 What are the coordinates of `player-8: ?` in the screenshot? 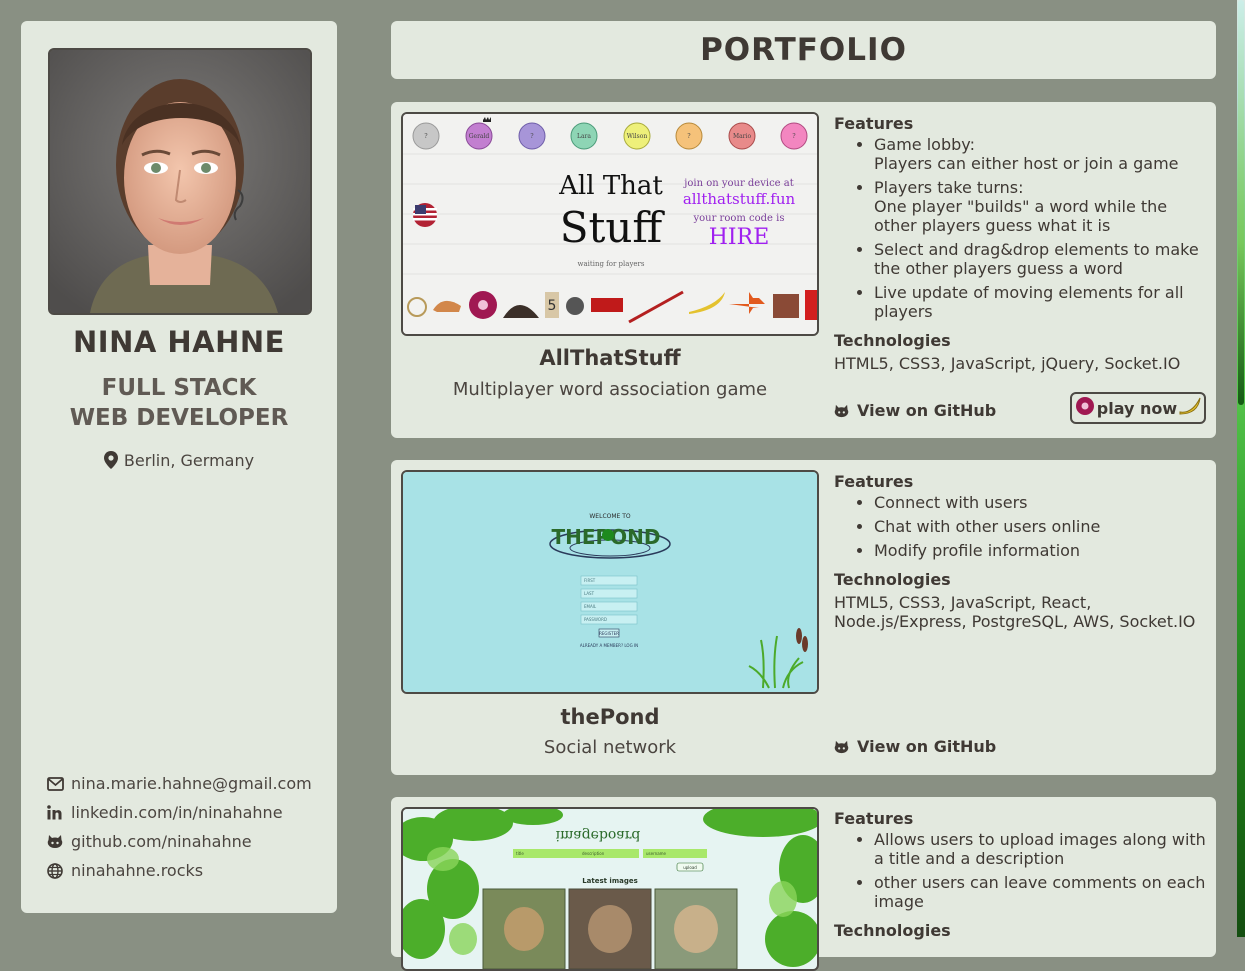 It's located at (793, 136).